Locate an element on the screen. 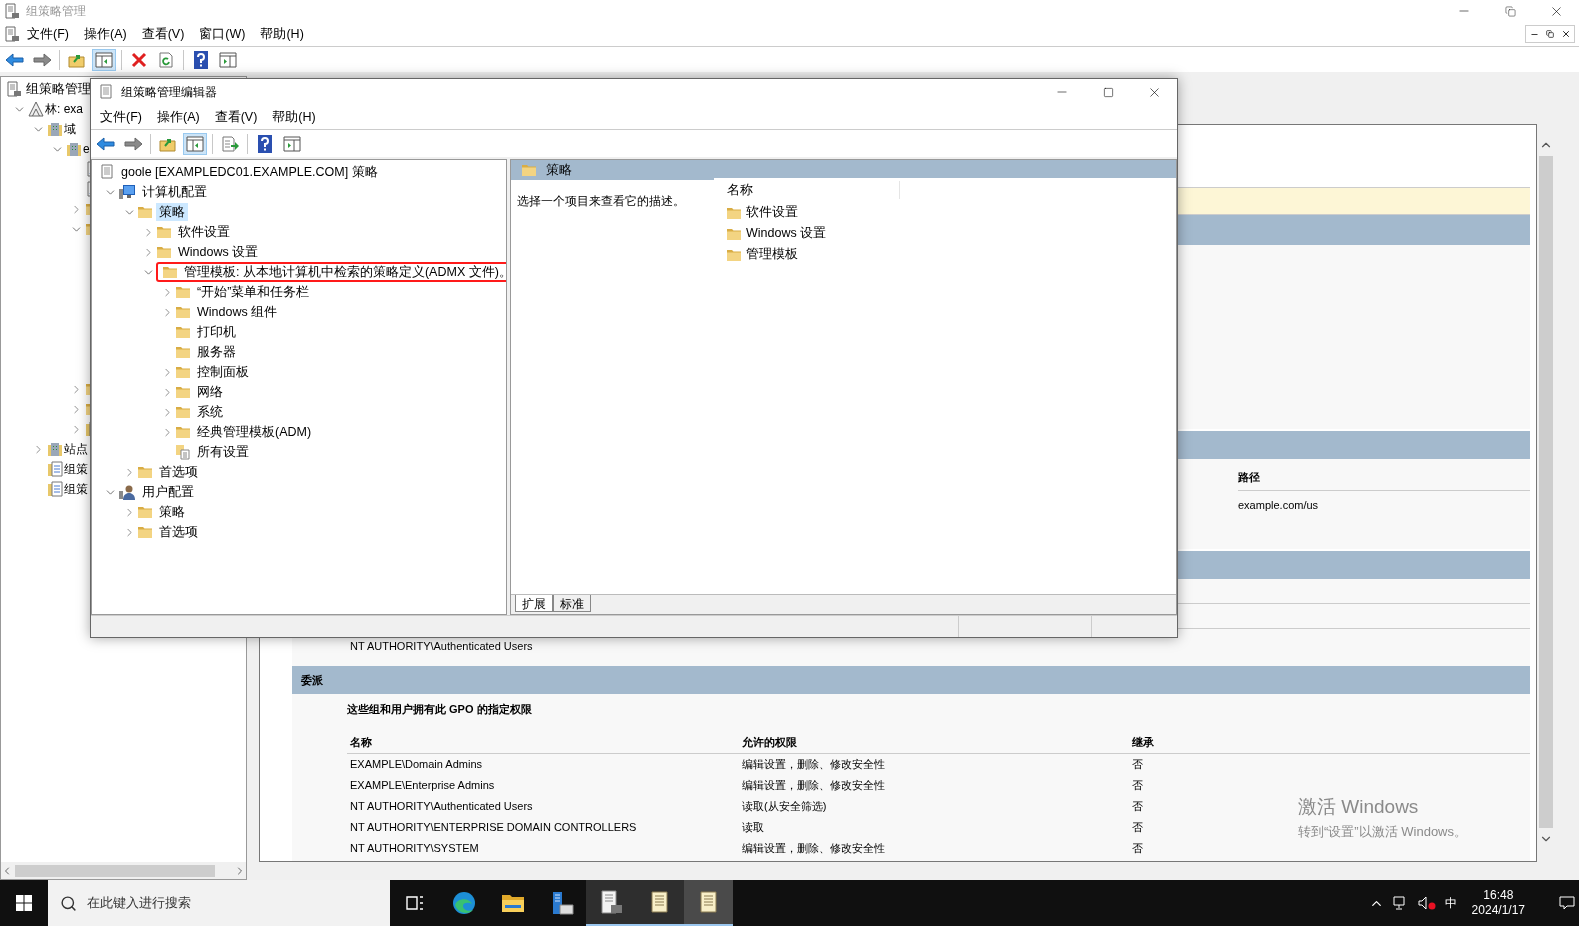 The height and width of the screenshot is (926, 1579). tree-item-label: 软件设置 is located at coordinates (204, 232).